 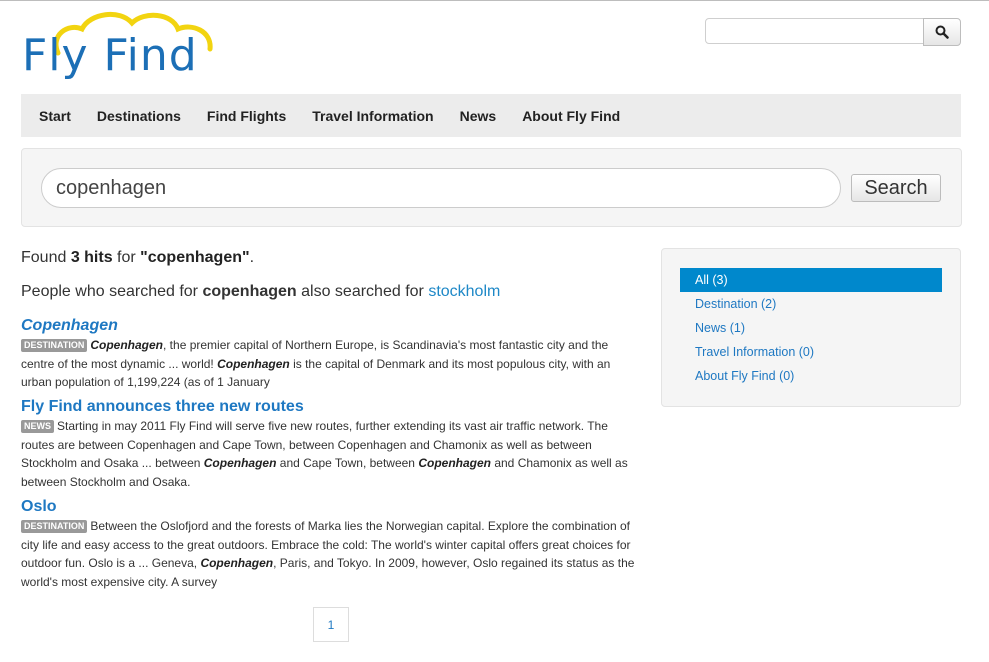 I want to click on fly-find-logo: Fly Find, so click(x=128, y=46).